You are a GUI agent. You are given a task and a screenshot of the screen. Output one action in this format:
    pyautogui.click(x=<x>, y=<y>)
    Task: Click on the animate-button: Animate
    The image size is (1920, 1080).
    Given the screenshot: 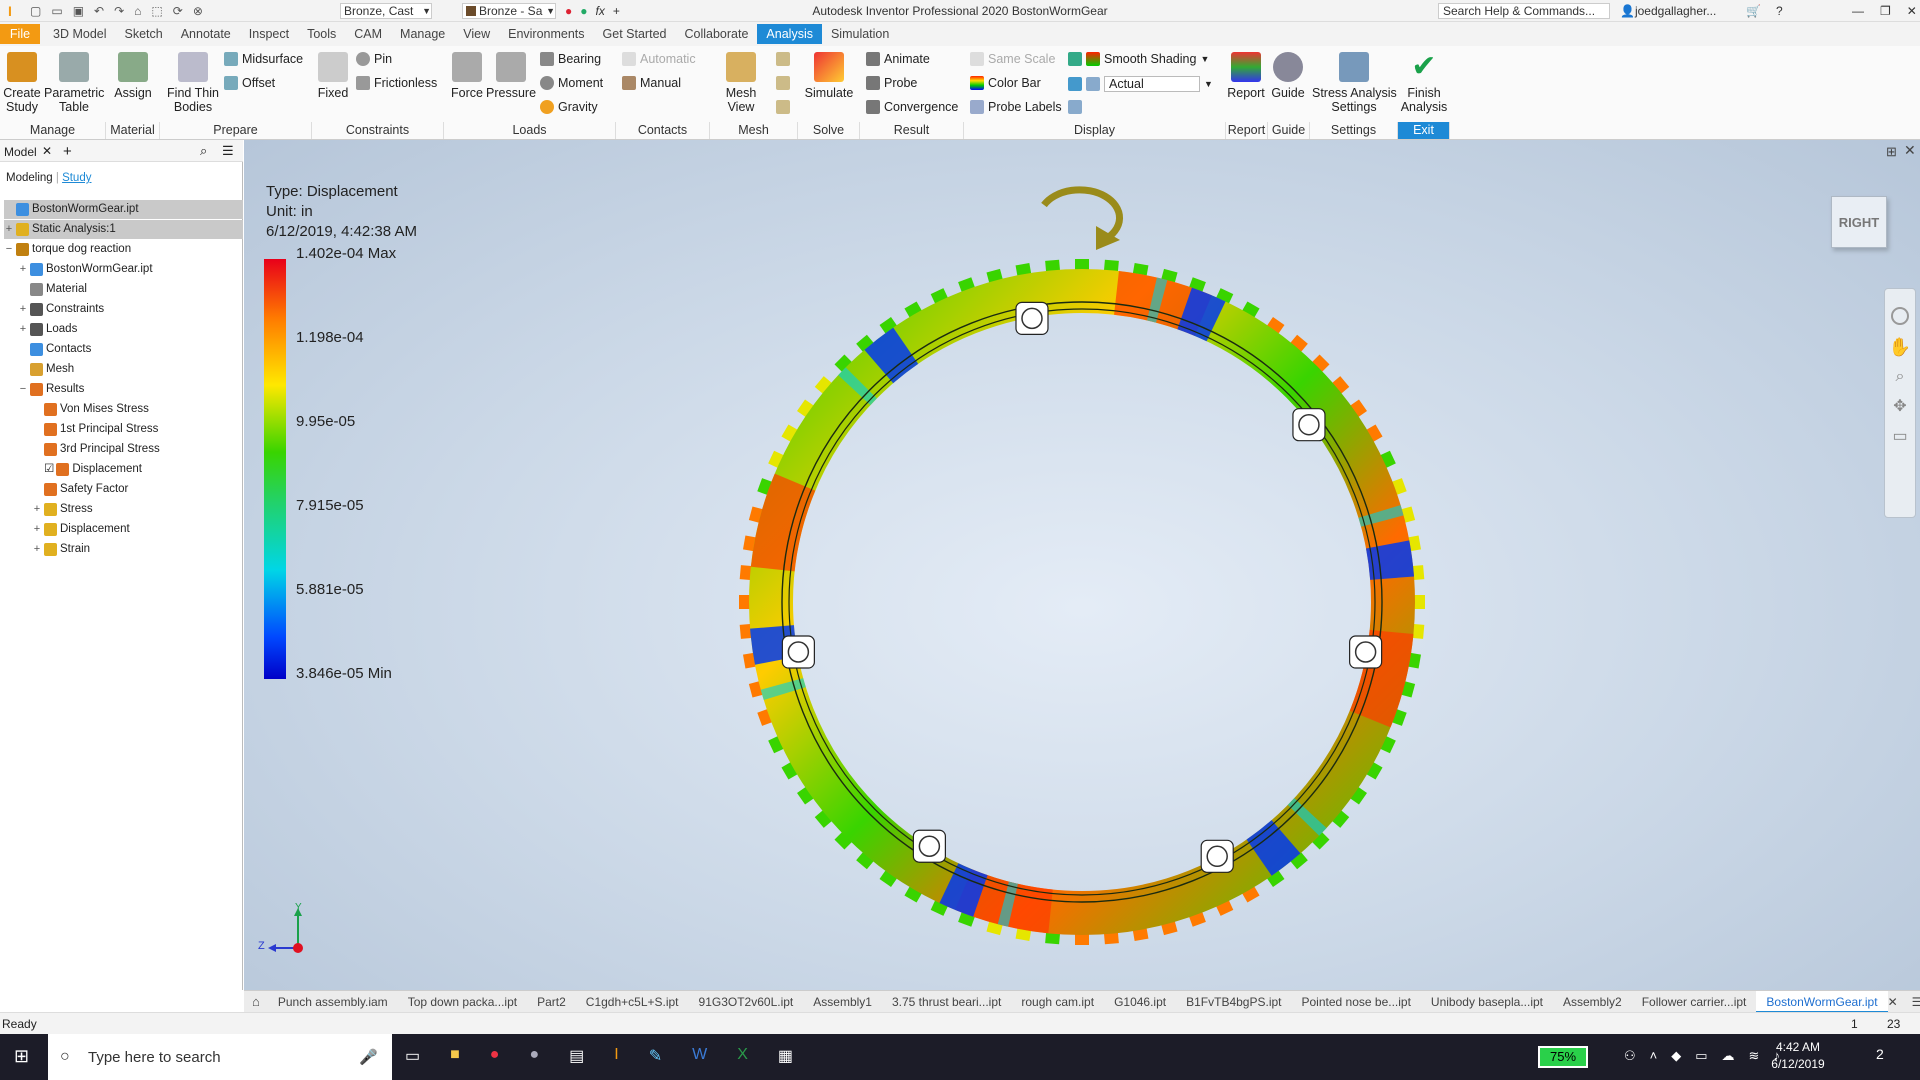 What is the action you would take?
    pyautogui.click(x=898, y=59)
    